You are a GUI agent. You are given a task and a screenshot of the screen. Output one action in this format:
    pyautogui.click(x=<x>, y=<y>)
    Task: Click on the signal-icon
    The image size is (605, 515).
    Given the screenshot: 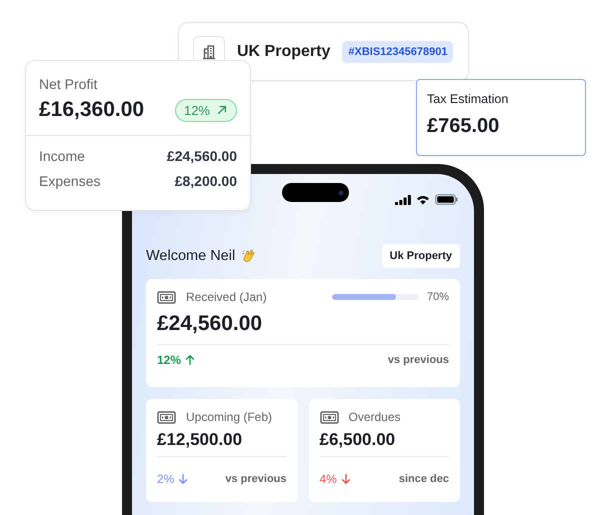 What is the action you would take?
    pyautogui.click(x=403, y=199)
    